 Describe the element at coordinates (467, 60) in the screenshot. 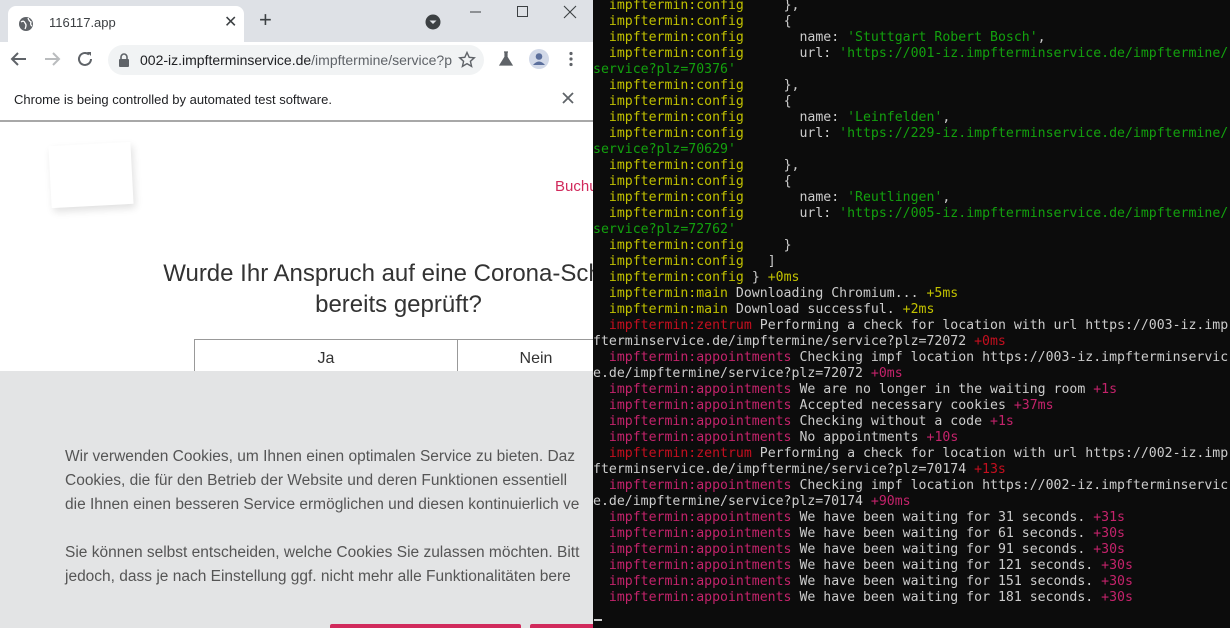

I see `star-icon` at that location.